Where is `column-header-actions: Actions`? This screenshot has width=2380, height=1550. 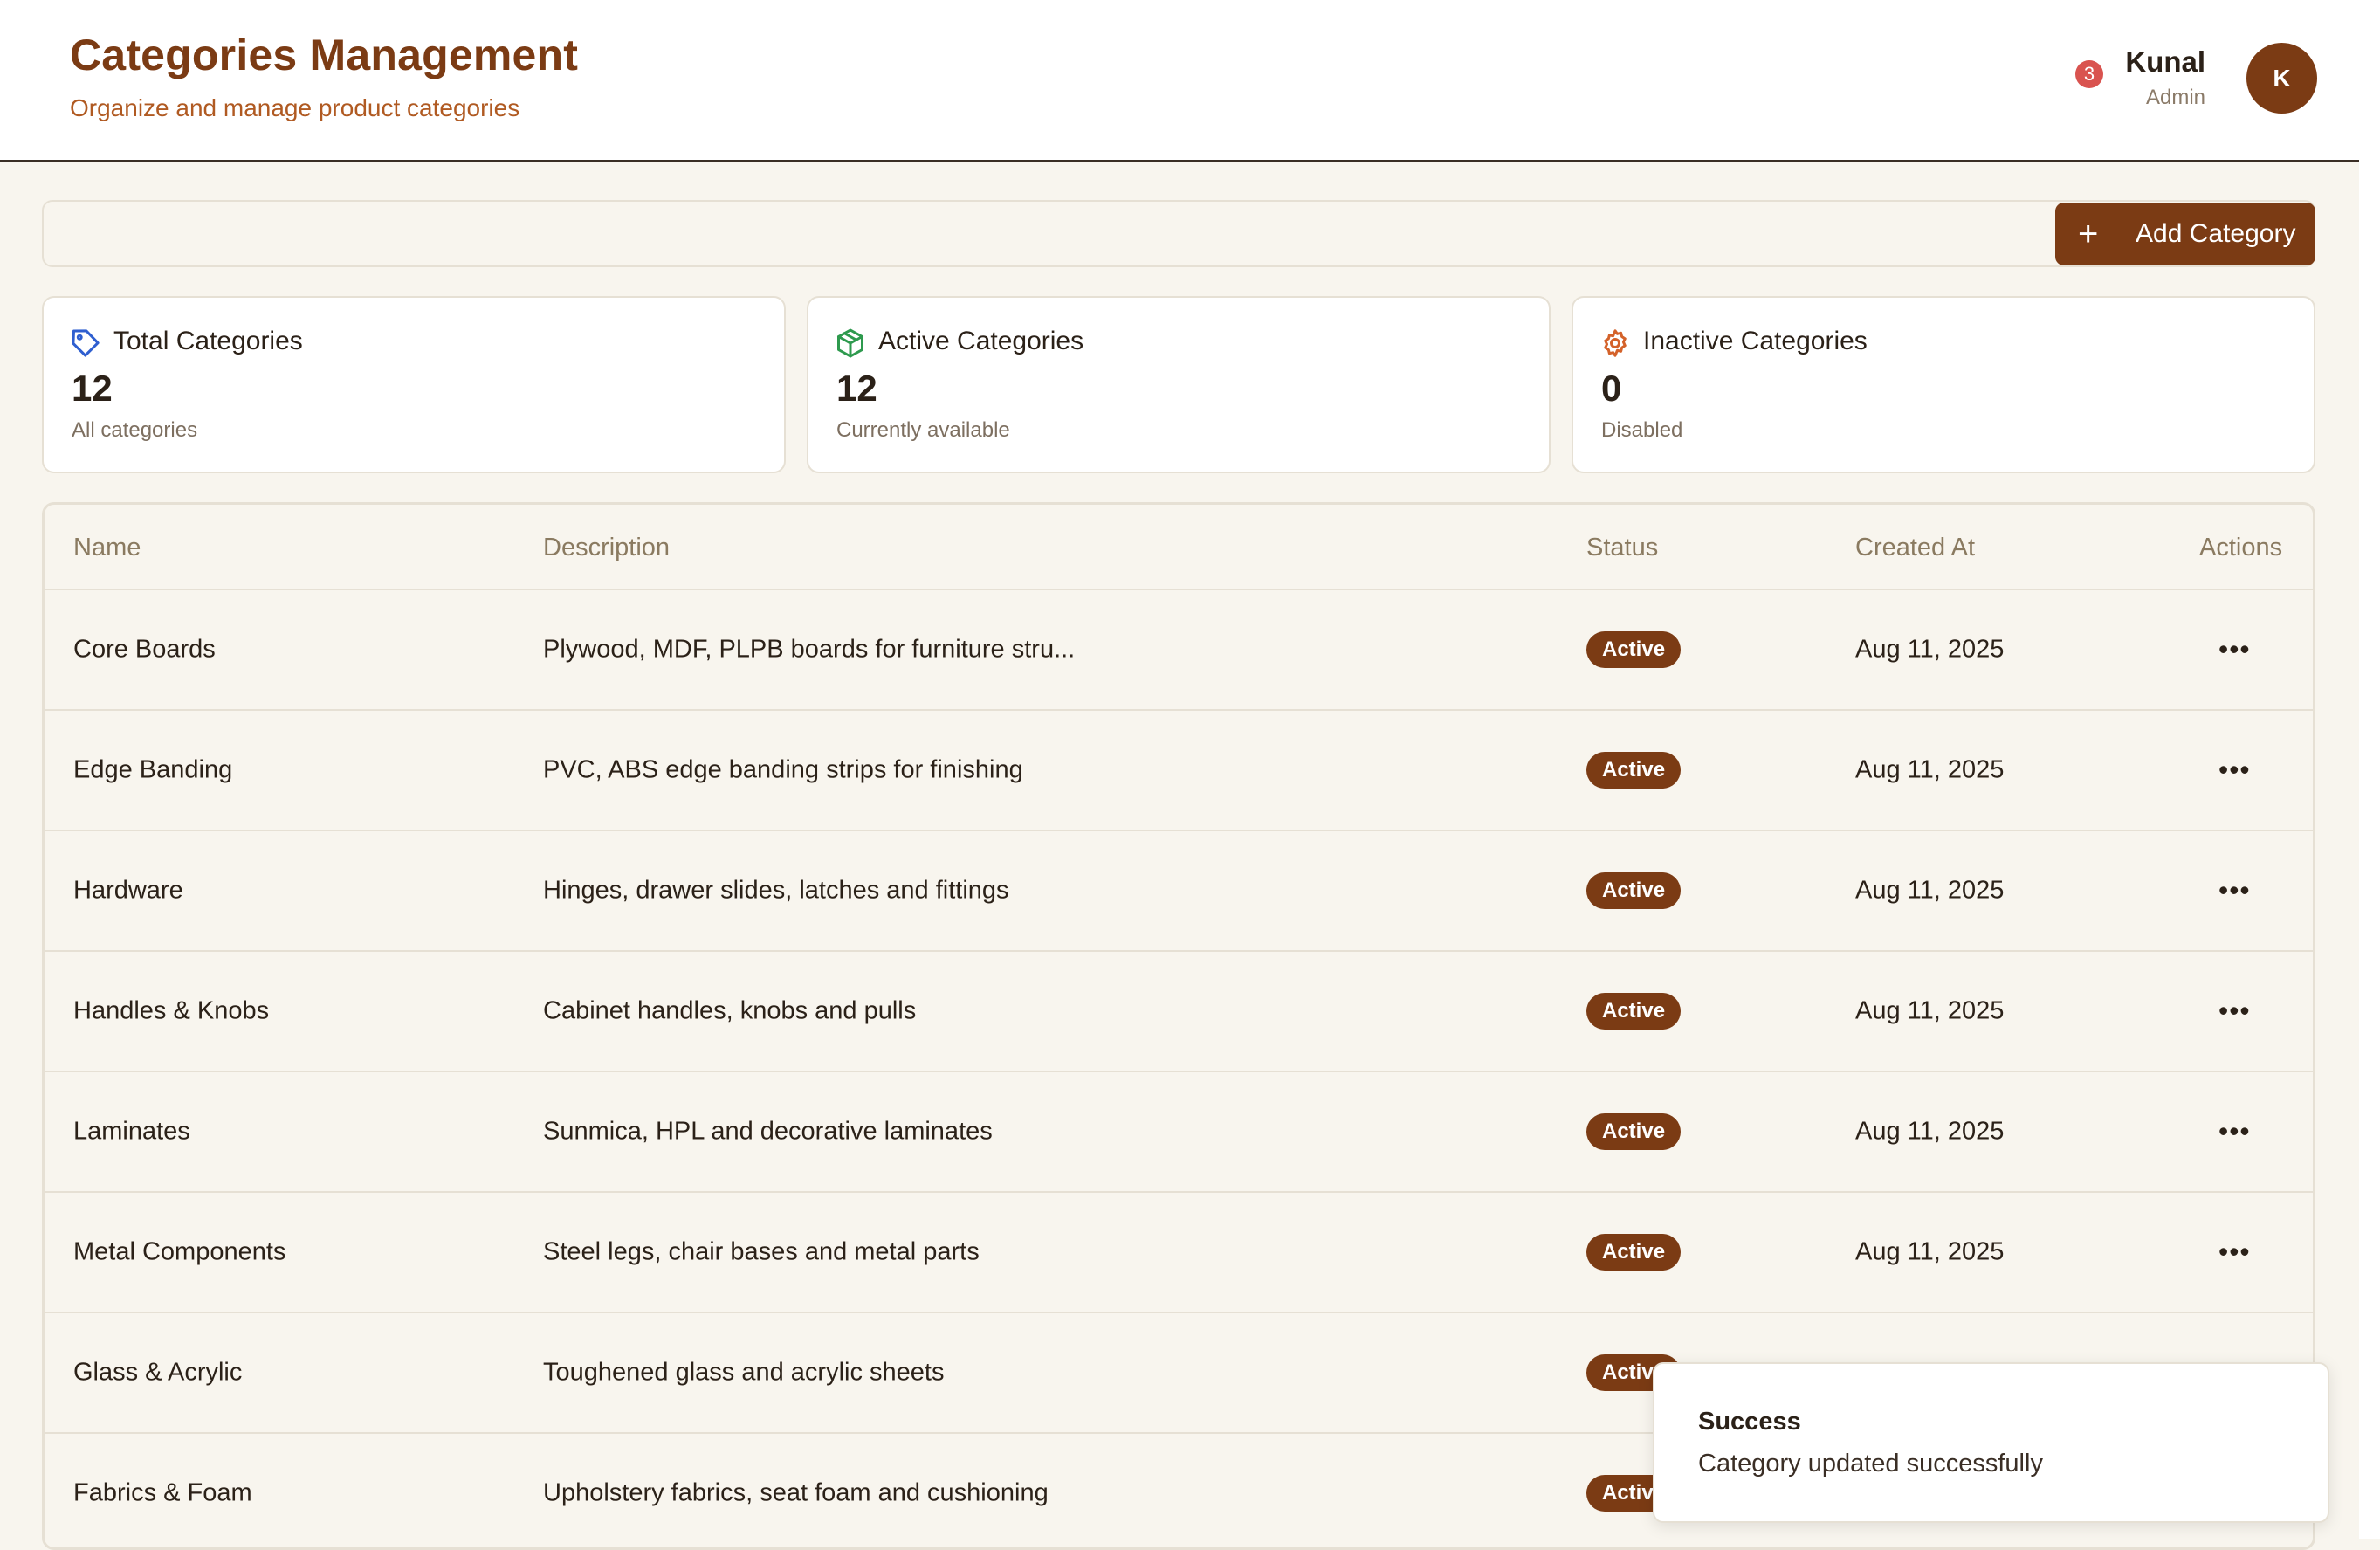 column-header-actions: Actions is located at coordinates (2241, 547).